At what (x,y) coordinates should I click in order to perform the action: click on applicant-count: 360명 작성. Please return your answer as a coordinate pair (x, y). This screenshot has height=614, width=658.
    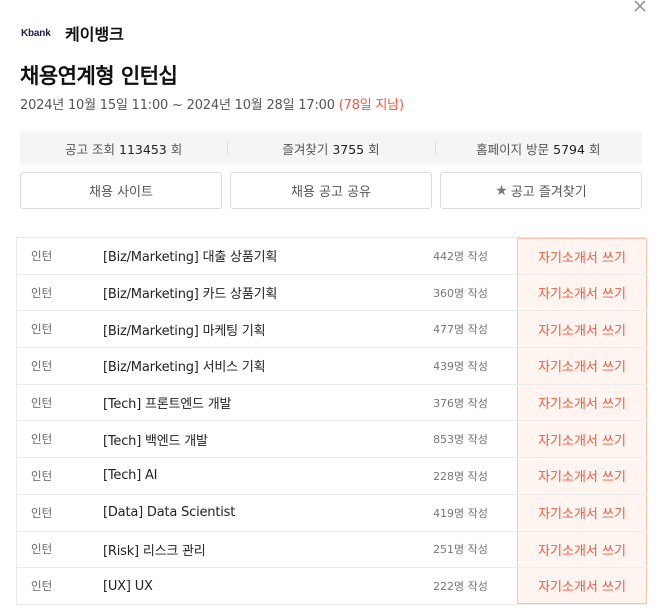
    Looking at the image, I should click on (460, 293).